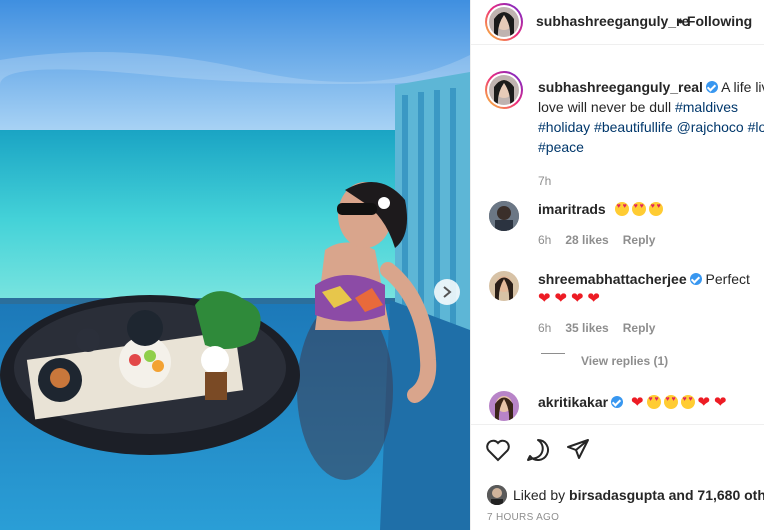  Describe the element at coordinates (539, 495) in the screenshot. I see `liked-by-prefix: Liked by` at that location.